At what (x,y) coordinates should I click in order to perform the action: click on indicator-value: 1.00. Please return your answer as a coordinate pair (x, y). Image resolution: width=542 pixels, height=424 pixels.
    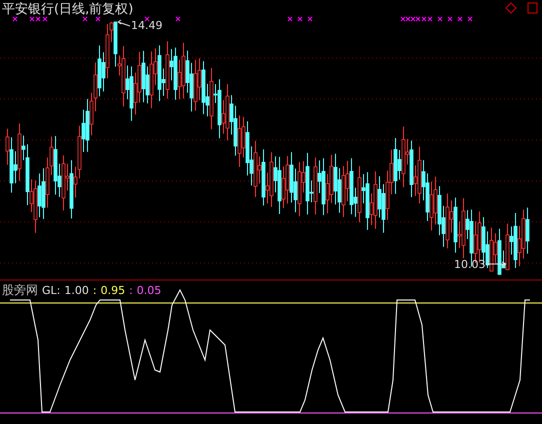
    Looking at the image, I should click on (76, 290).